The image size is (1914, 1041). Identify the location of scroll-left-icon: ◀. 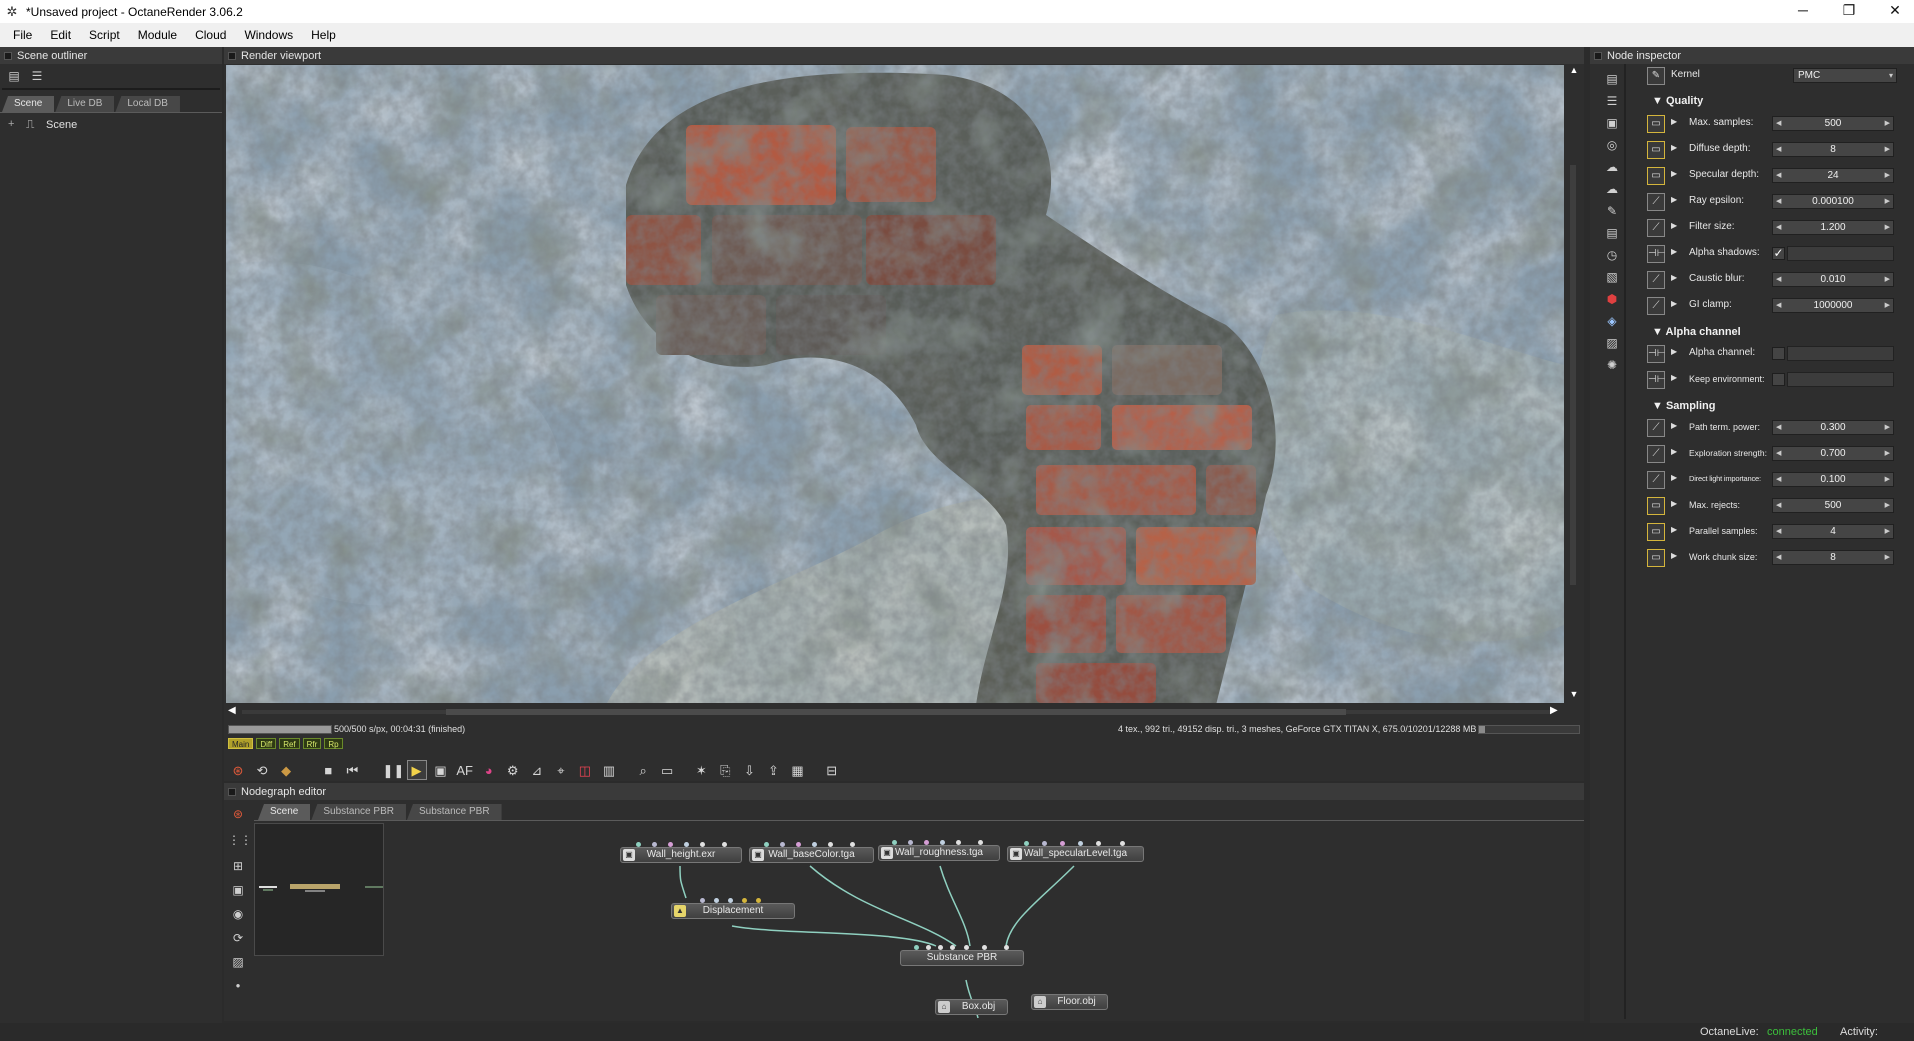
(232, 710).